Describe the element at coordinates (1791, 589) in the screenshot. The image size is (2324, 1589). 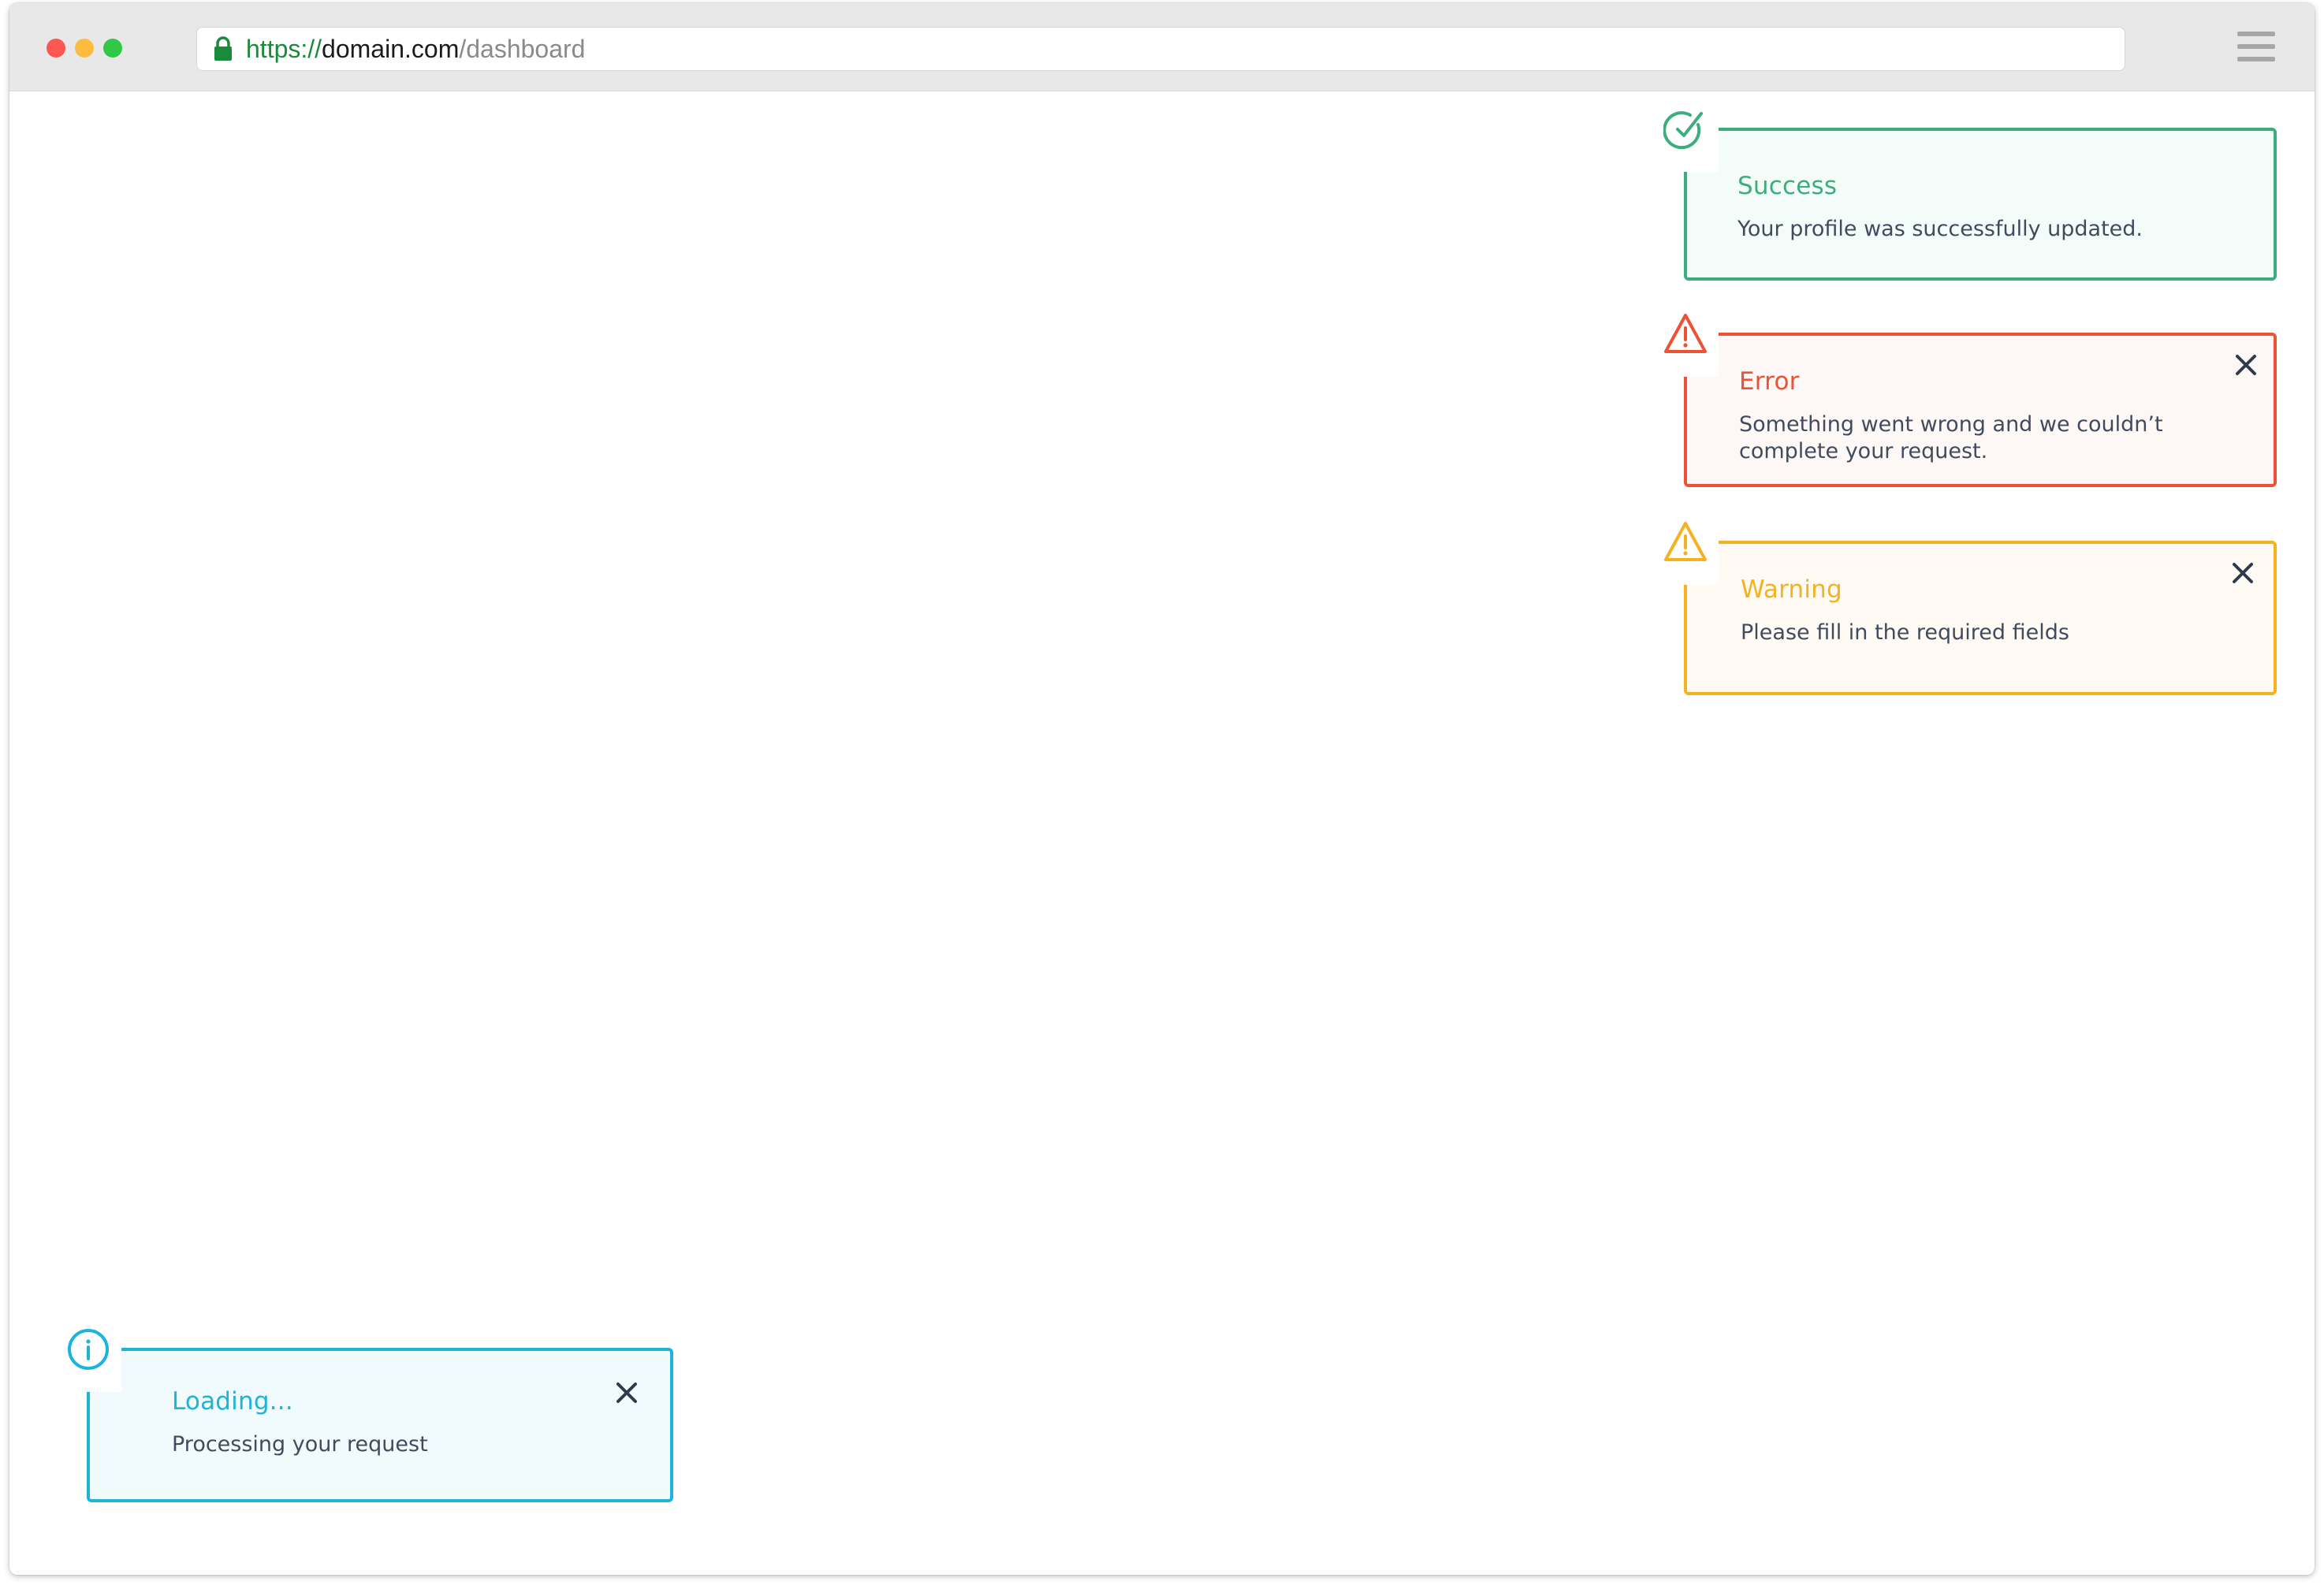
I see `toast-title: Warning` at that location.